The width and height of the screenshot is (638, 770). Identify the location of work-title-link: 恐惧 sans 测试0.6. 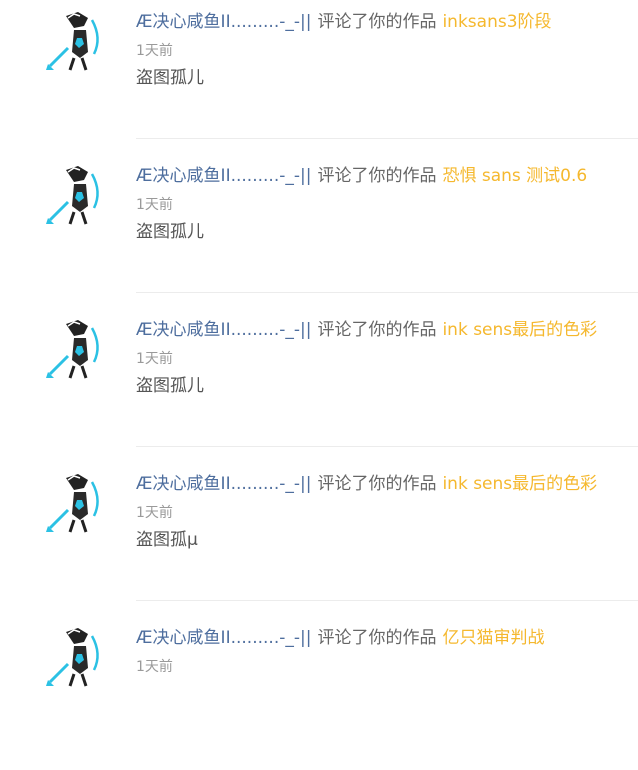
(514, 176).